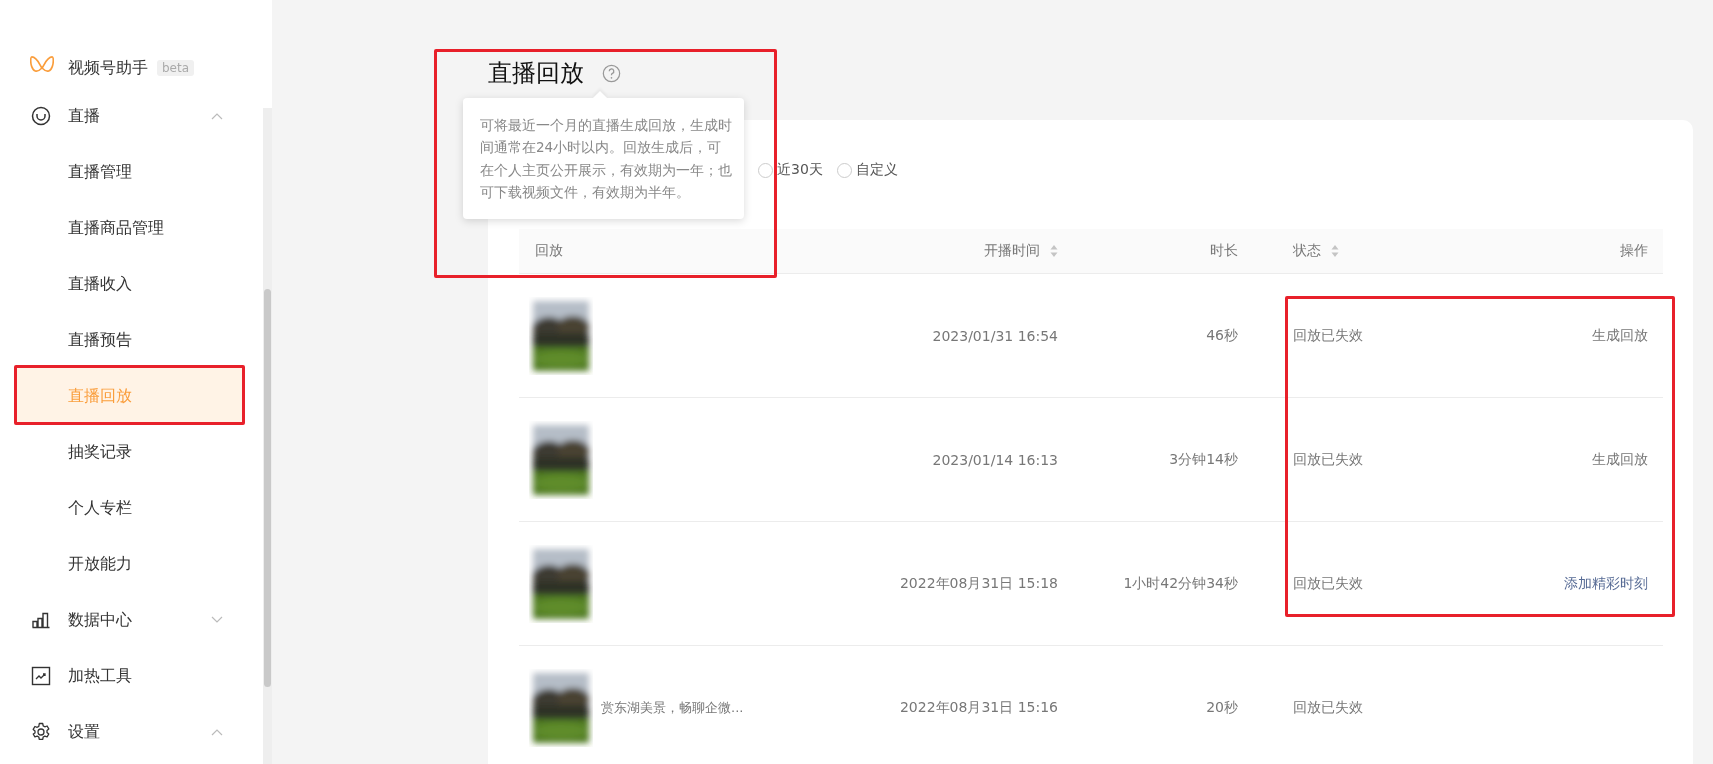 Image resolution: width=1713 pixels, height=764 pixels. What do you see at coordinates (1012, 251) in the screenshot?
I see `column-header: 开播时间` at bounding box center [1012, 251].